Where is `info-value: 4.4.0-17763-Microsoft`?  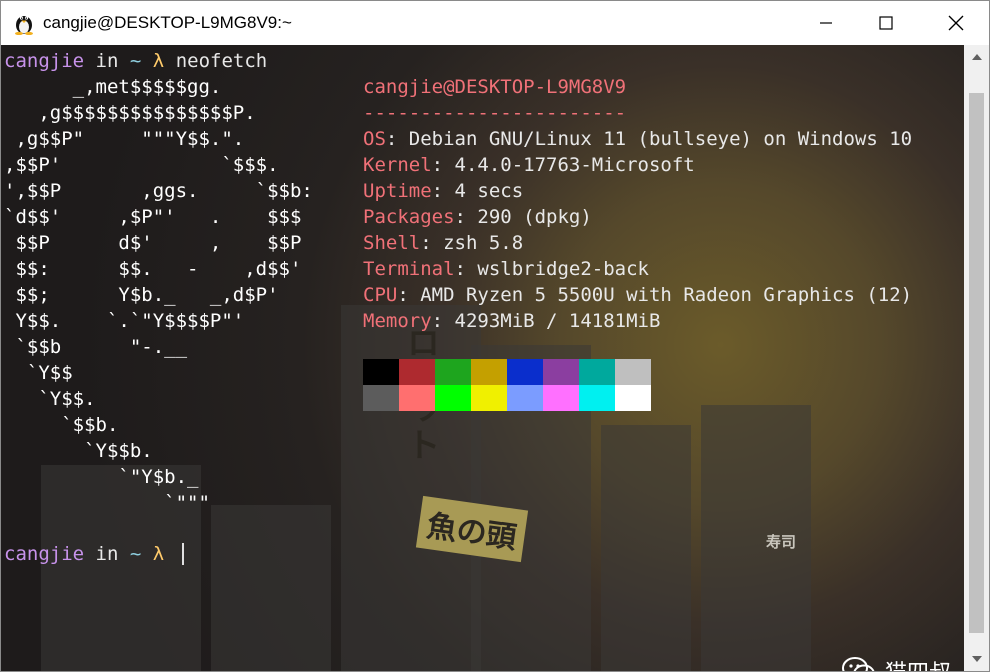 info-value: 4.4.0-17763-Microsoft is located at coordinates (574, 165).